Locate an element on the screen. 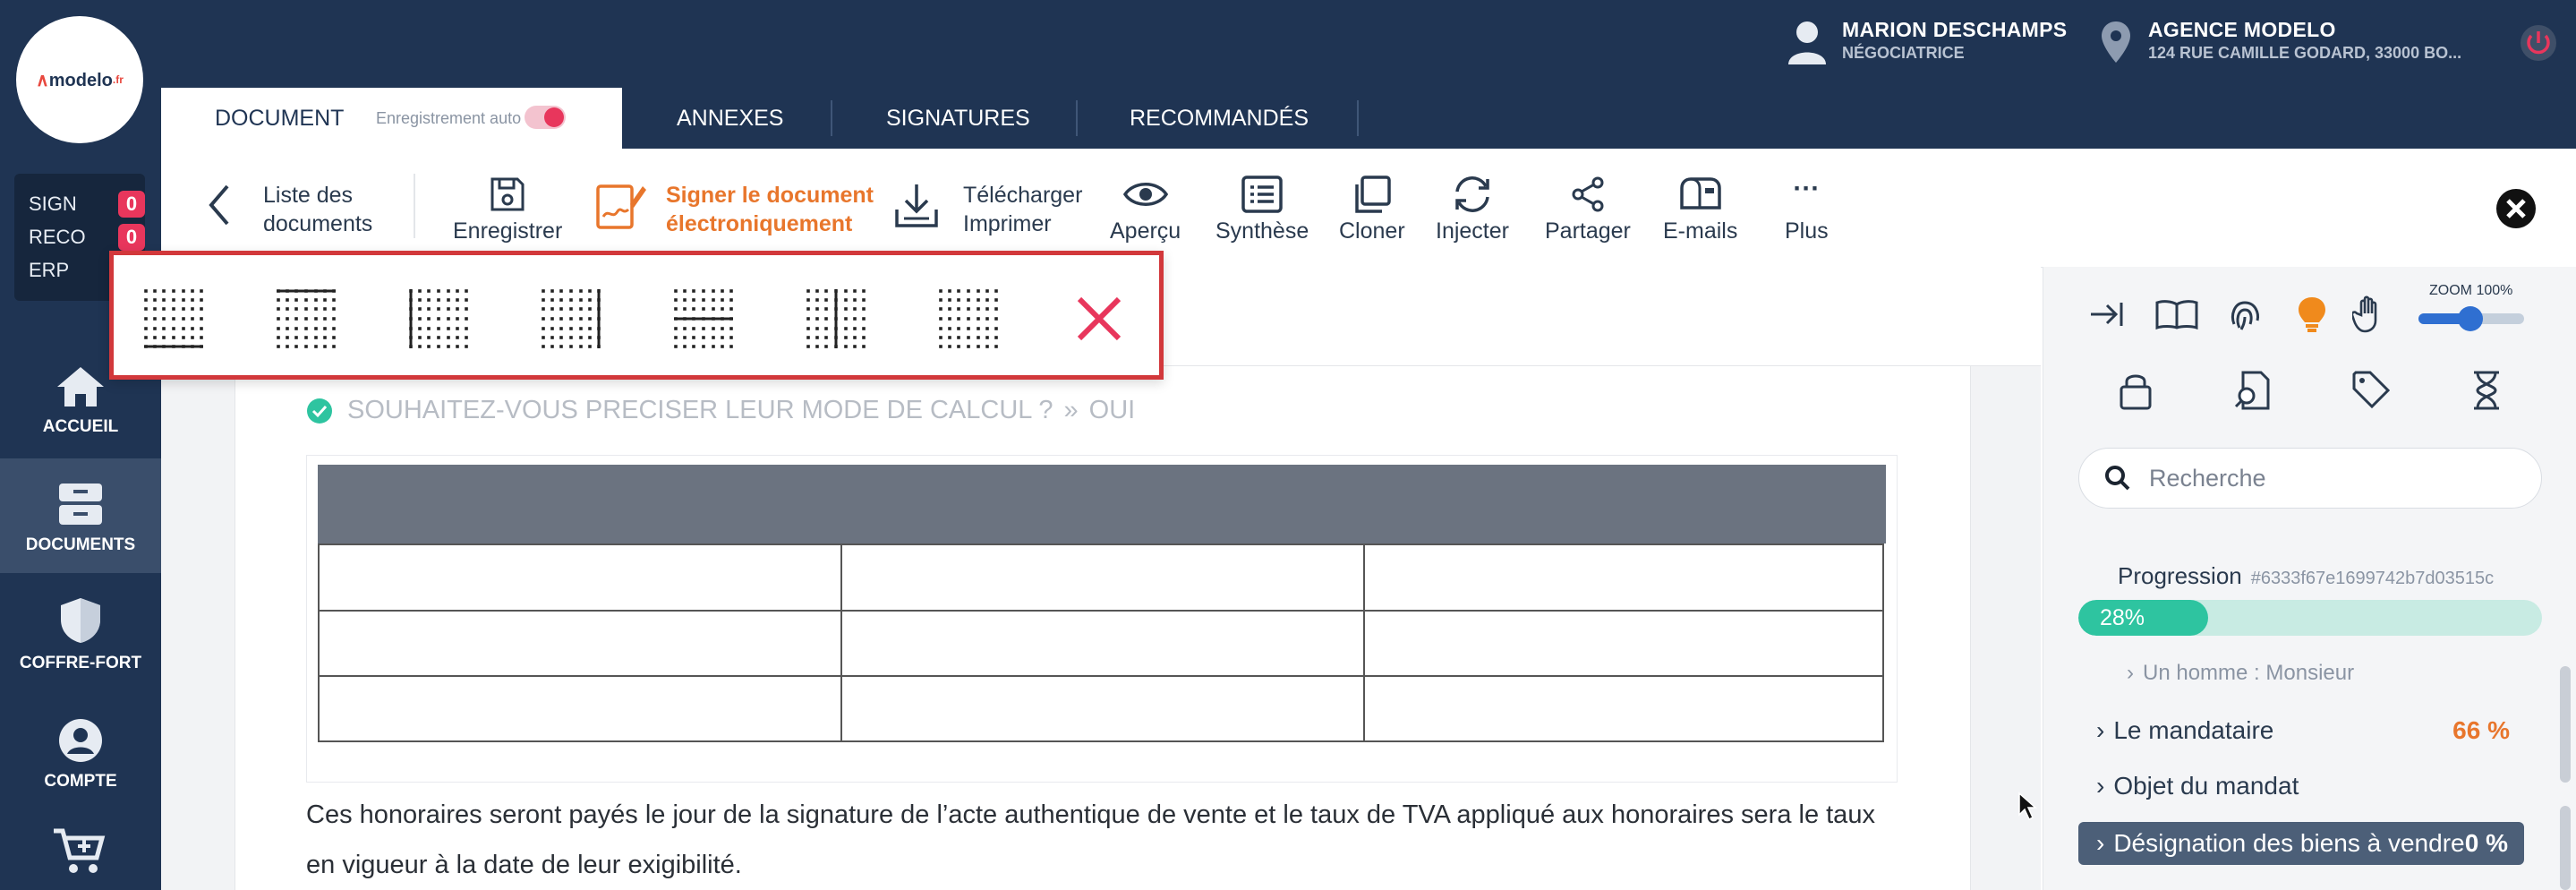  tree-item-selected: › Désignation des biens à vendre 0 % is located at coordinates (2301, 843).